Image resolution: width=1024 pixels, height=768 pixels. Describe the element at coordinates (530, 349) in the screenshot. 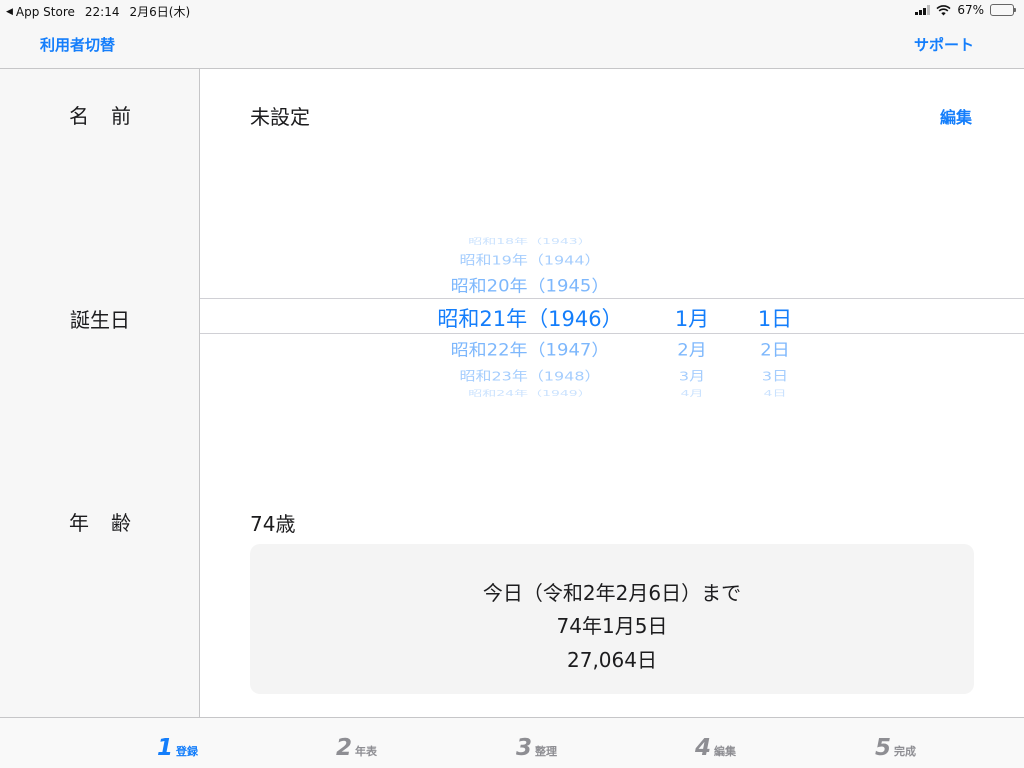

I see `picker-year-option: 昭和22年（1947）` at that location.